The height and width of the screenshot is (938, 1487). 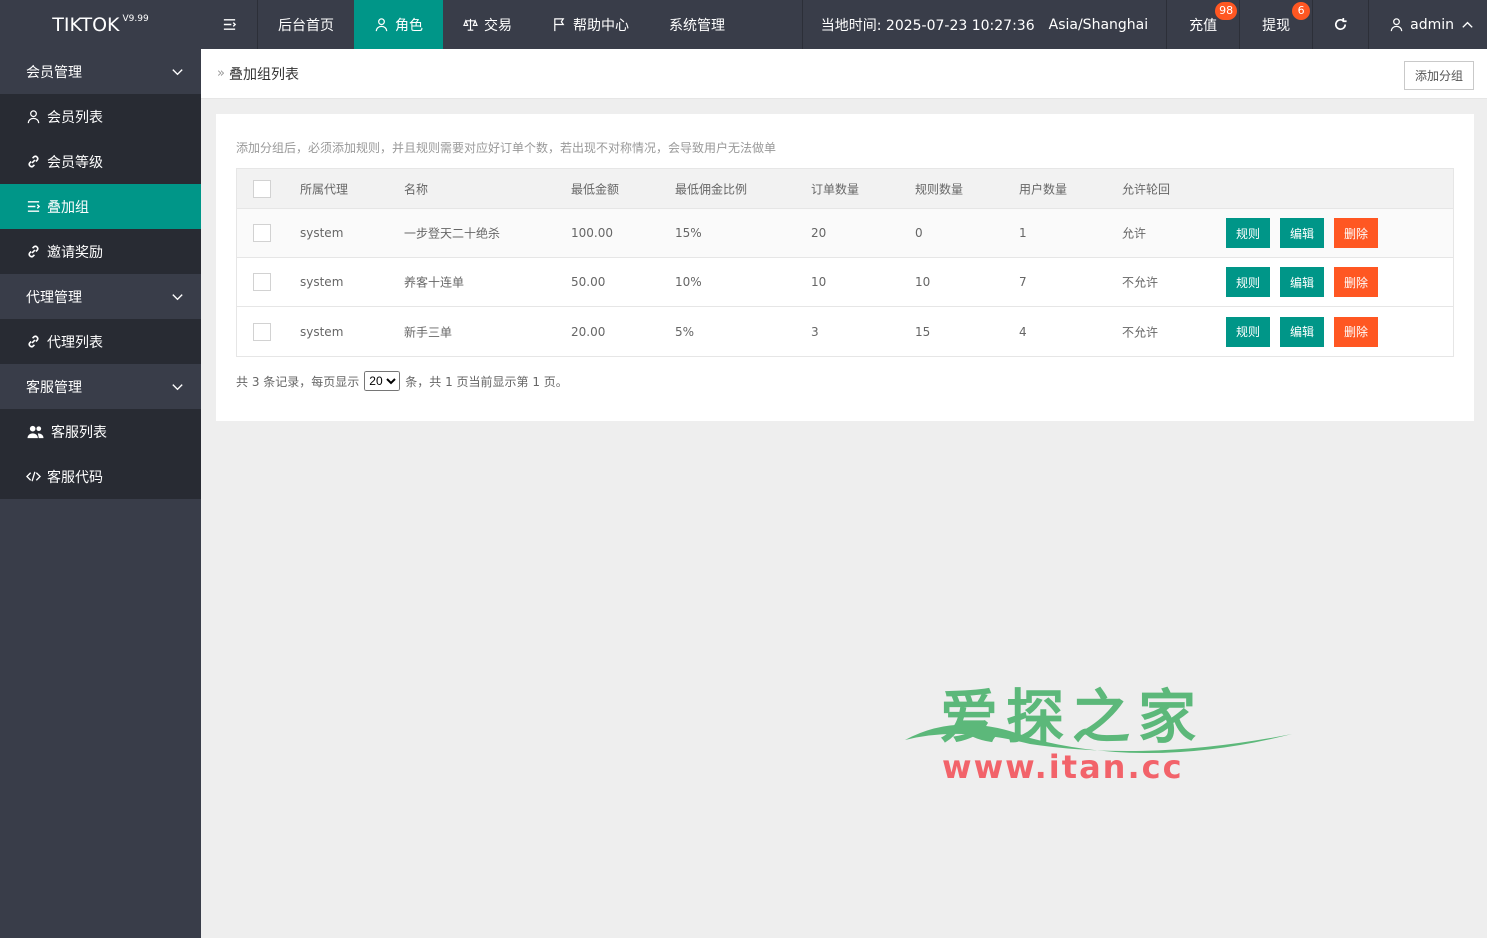 I want to click on refresh-icon, so click(x=1341, y=24).